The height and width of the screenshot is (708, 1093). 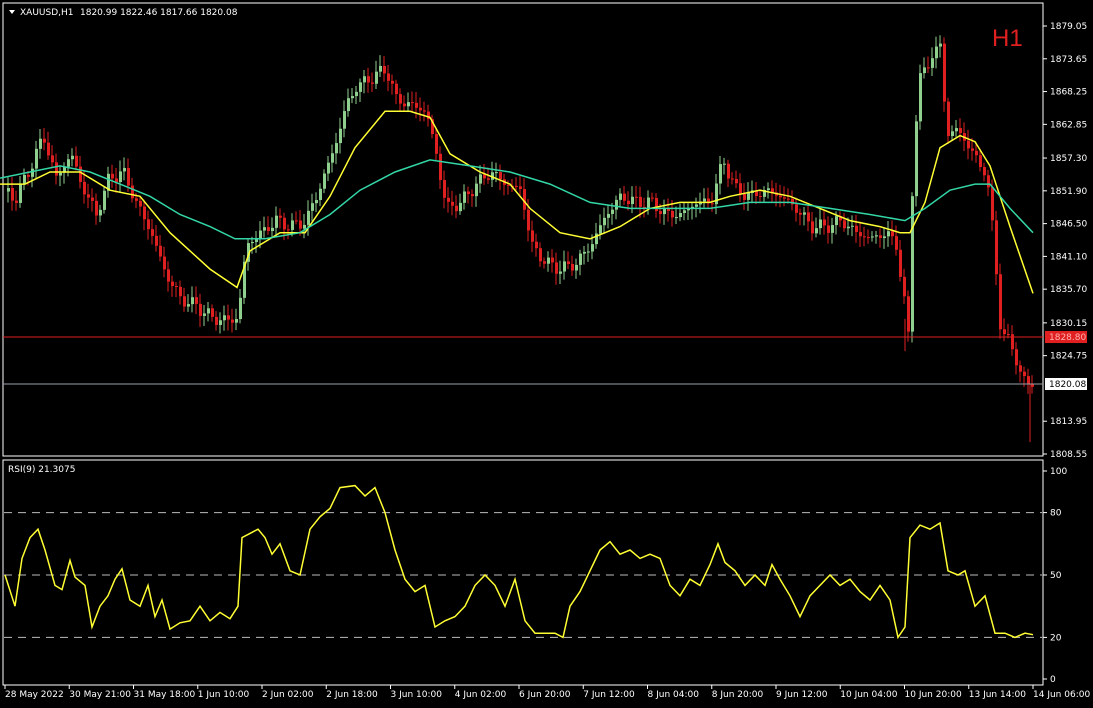 What do you see at coordinates (352, 695) in the screenshot?
I see `time-tick-label: 2 Jun 18:00` at bounding box center [352, 695].